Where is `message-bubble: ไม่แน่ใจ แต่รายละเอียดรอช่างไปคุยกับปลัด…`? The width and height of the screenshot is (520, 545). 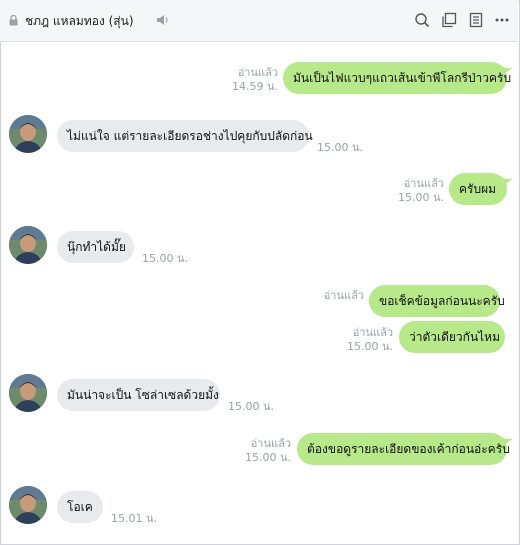 message-bubble: ไม่แน่ใจ แต่รายละเอียดรอช่างไปคุยกับปลัด… is located at coordinates (185, 136).